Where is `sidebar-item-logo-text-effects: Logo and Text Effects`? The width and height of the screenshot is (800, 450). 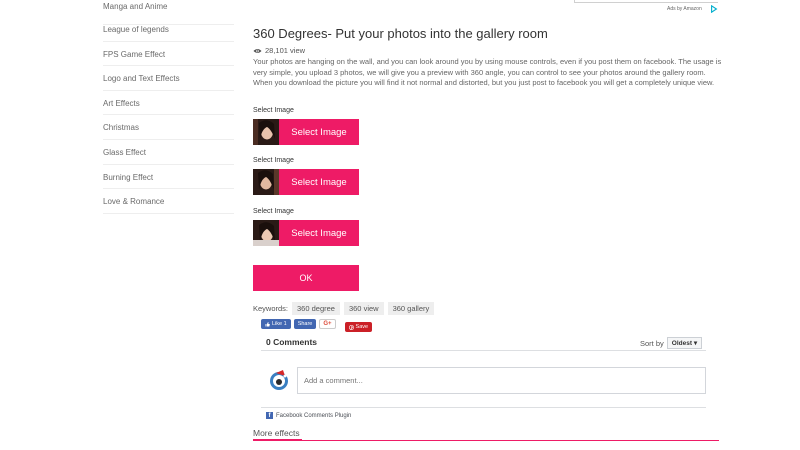
sidebar-item-logo-text-effects: Logo and Text Effects is located at coordinates (168, 78).